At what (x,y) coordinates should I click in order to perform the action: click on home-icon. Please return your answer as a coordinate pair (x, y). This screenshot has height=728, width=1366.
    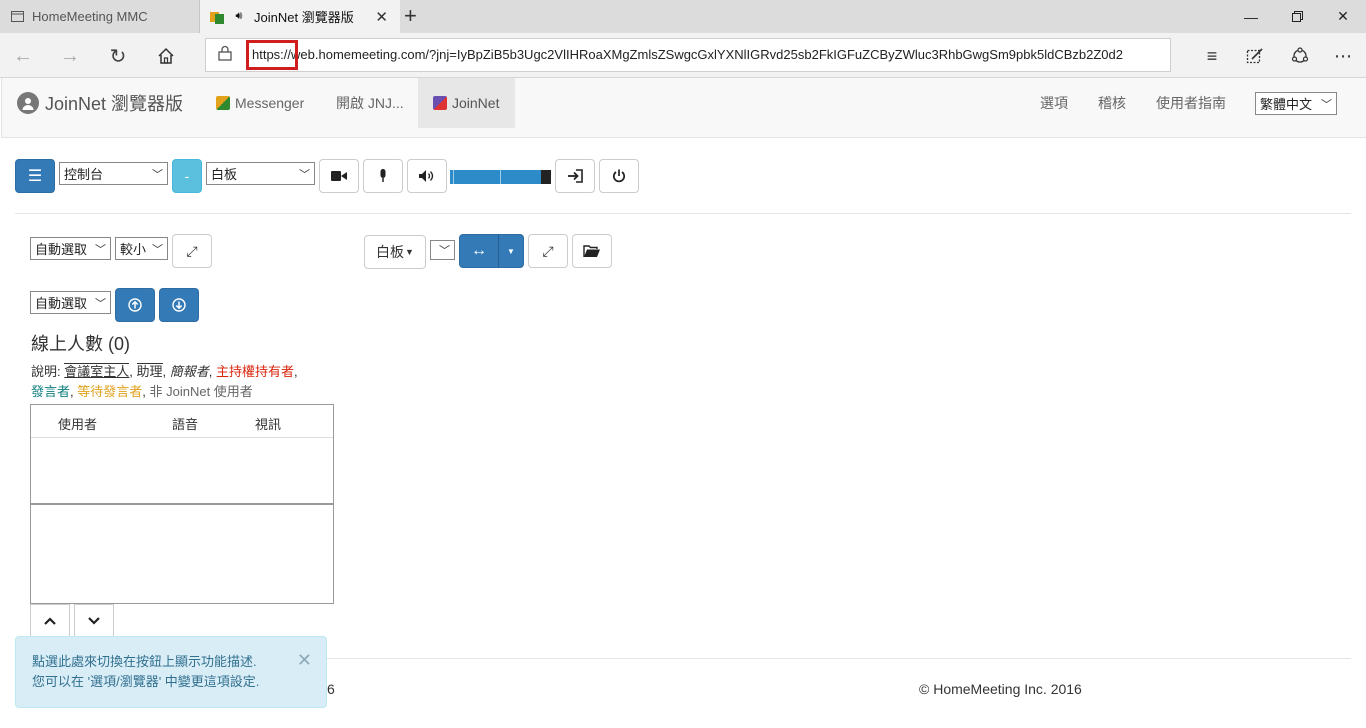
    Looking at the image, I should click on (166, 56).